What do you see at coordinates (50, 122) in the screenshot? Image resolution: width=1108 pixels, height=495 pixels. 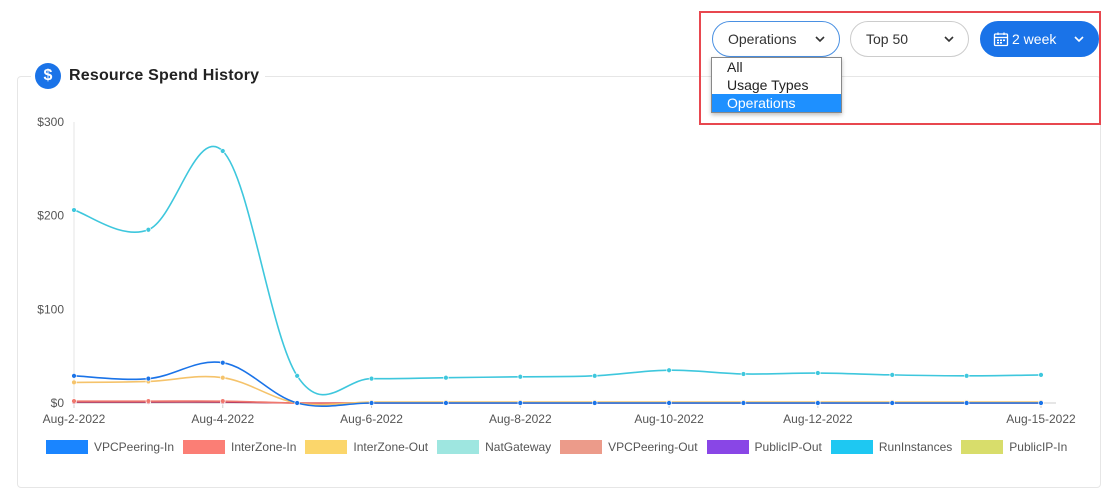 I see `y-tick-label: $300` at bounding box center [50, 122].